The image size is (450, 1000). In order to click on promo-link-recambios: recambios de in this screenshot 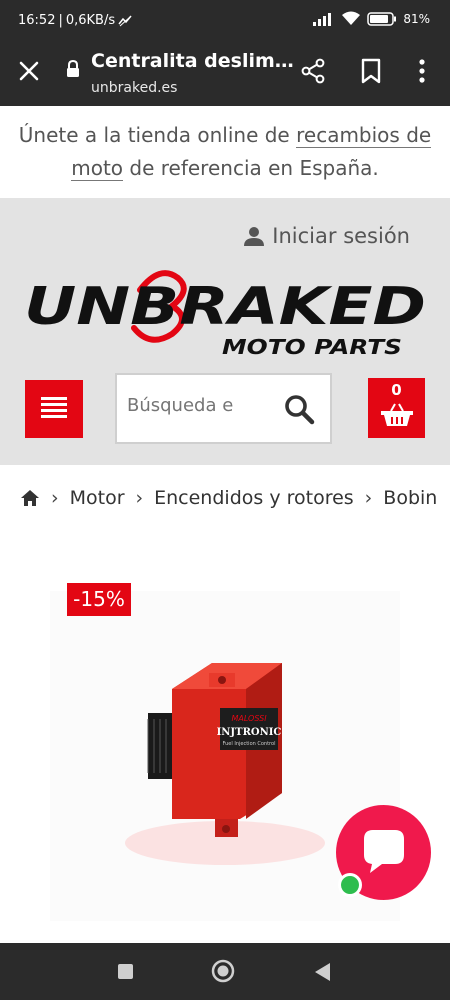, I will do `click(364, 135)`.